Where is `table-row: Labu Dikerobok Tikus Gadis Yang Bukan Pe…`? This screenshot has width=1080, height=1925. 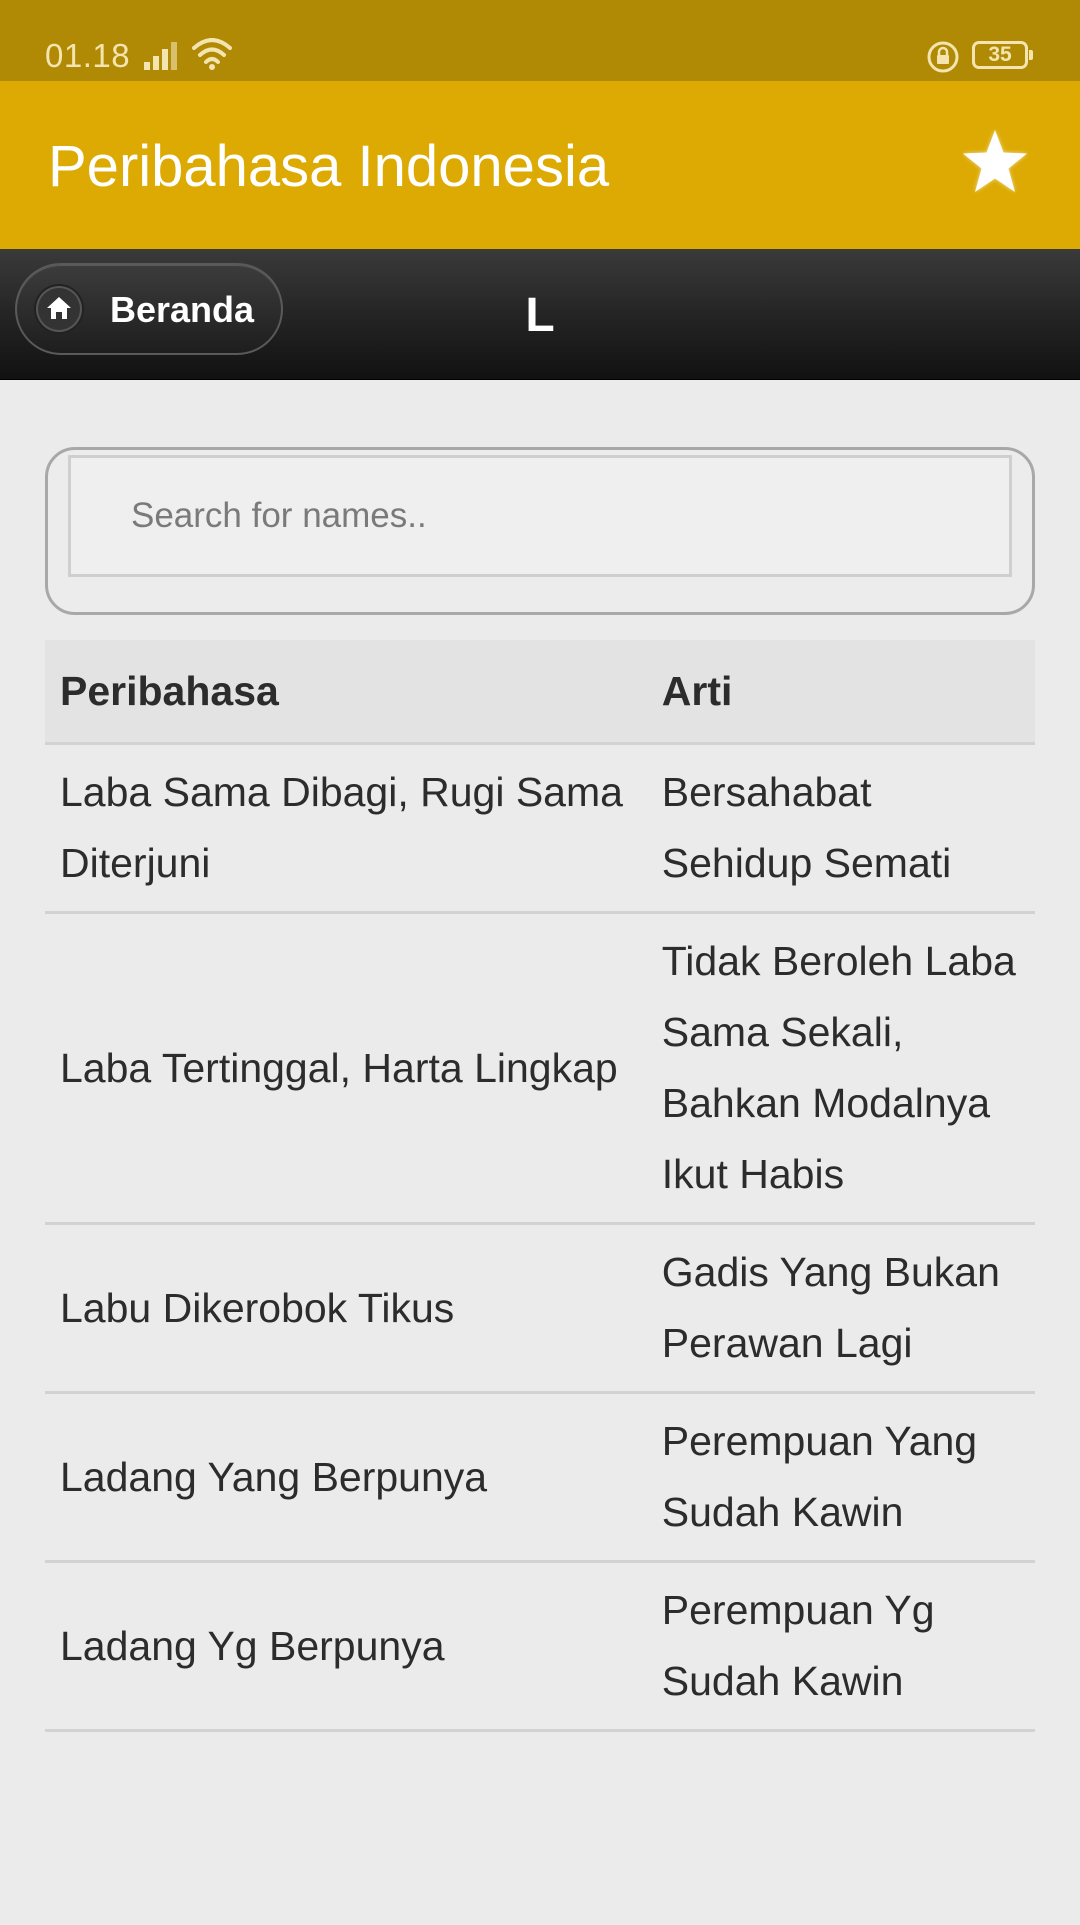
table-row: Labu Dikerobok Tikus Gadis Yang Bukan Pe… is located at coordinates (540, 1308).